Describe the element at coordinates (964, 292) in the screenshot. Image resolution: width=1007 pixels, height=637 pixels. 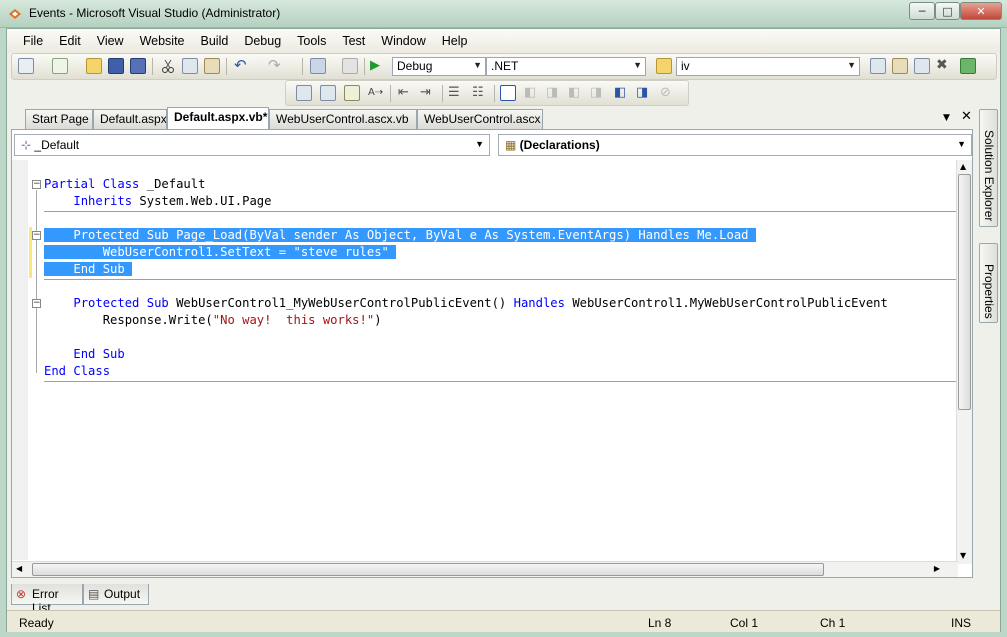
I see `vertical-scroll-thumb` at that location.